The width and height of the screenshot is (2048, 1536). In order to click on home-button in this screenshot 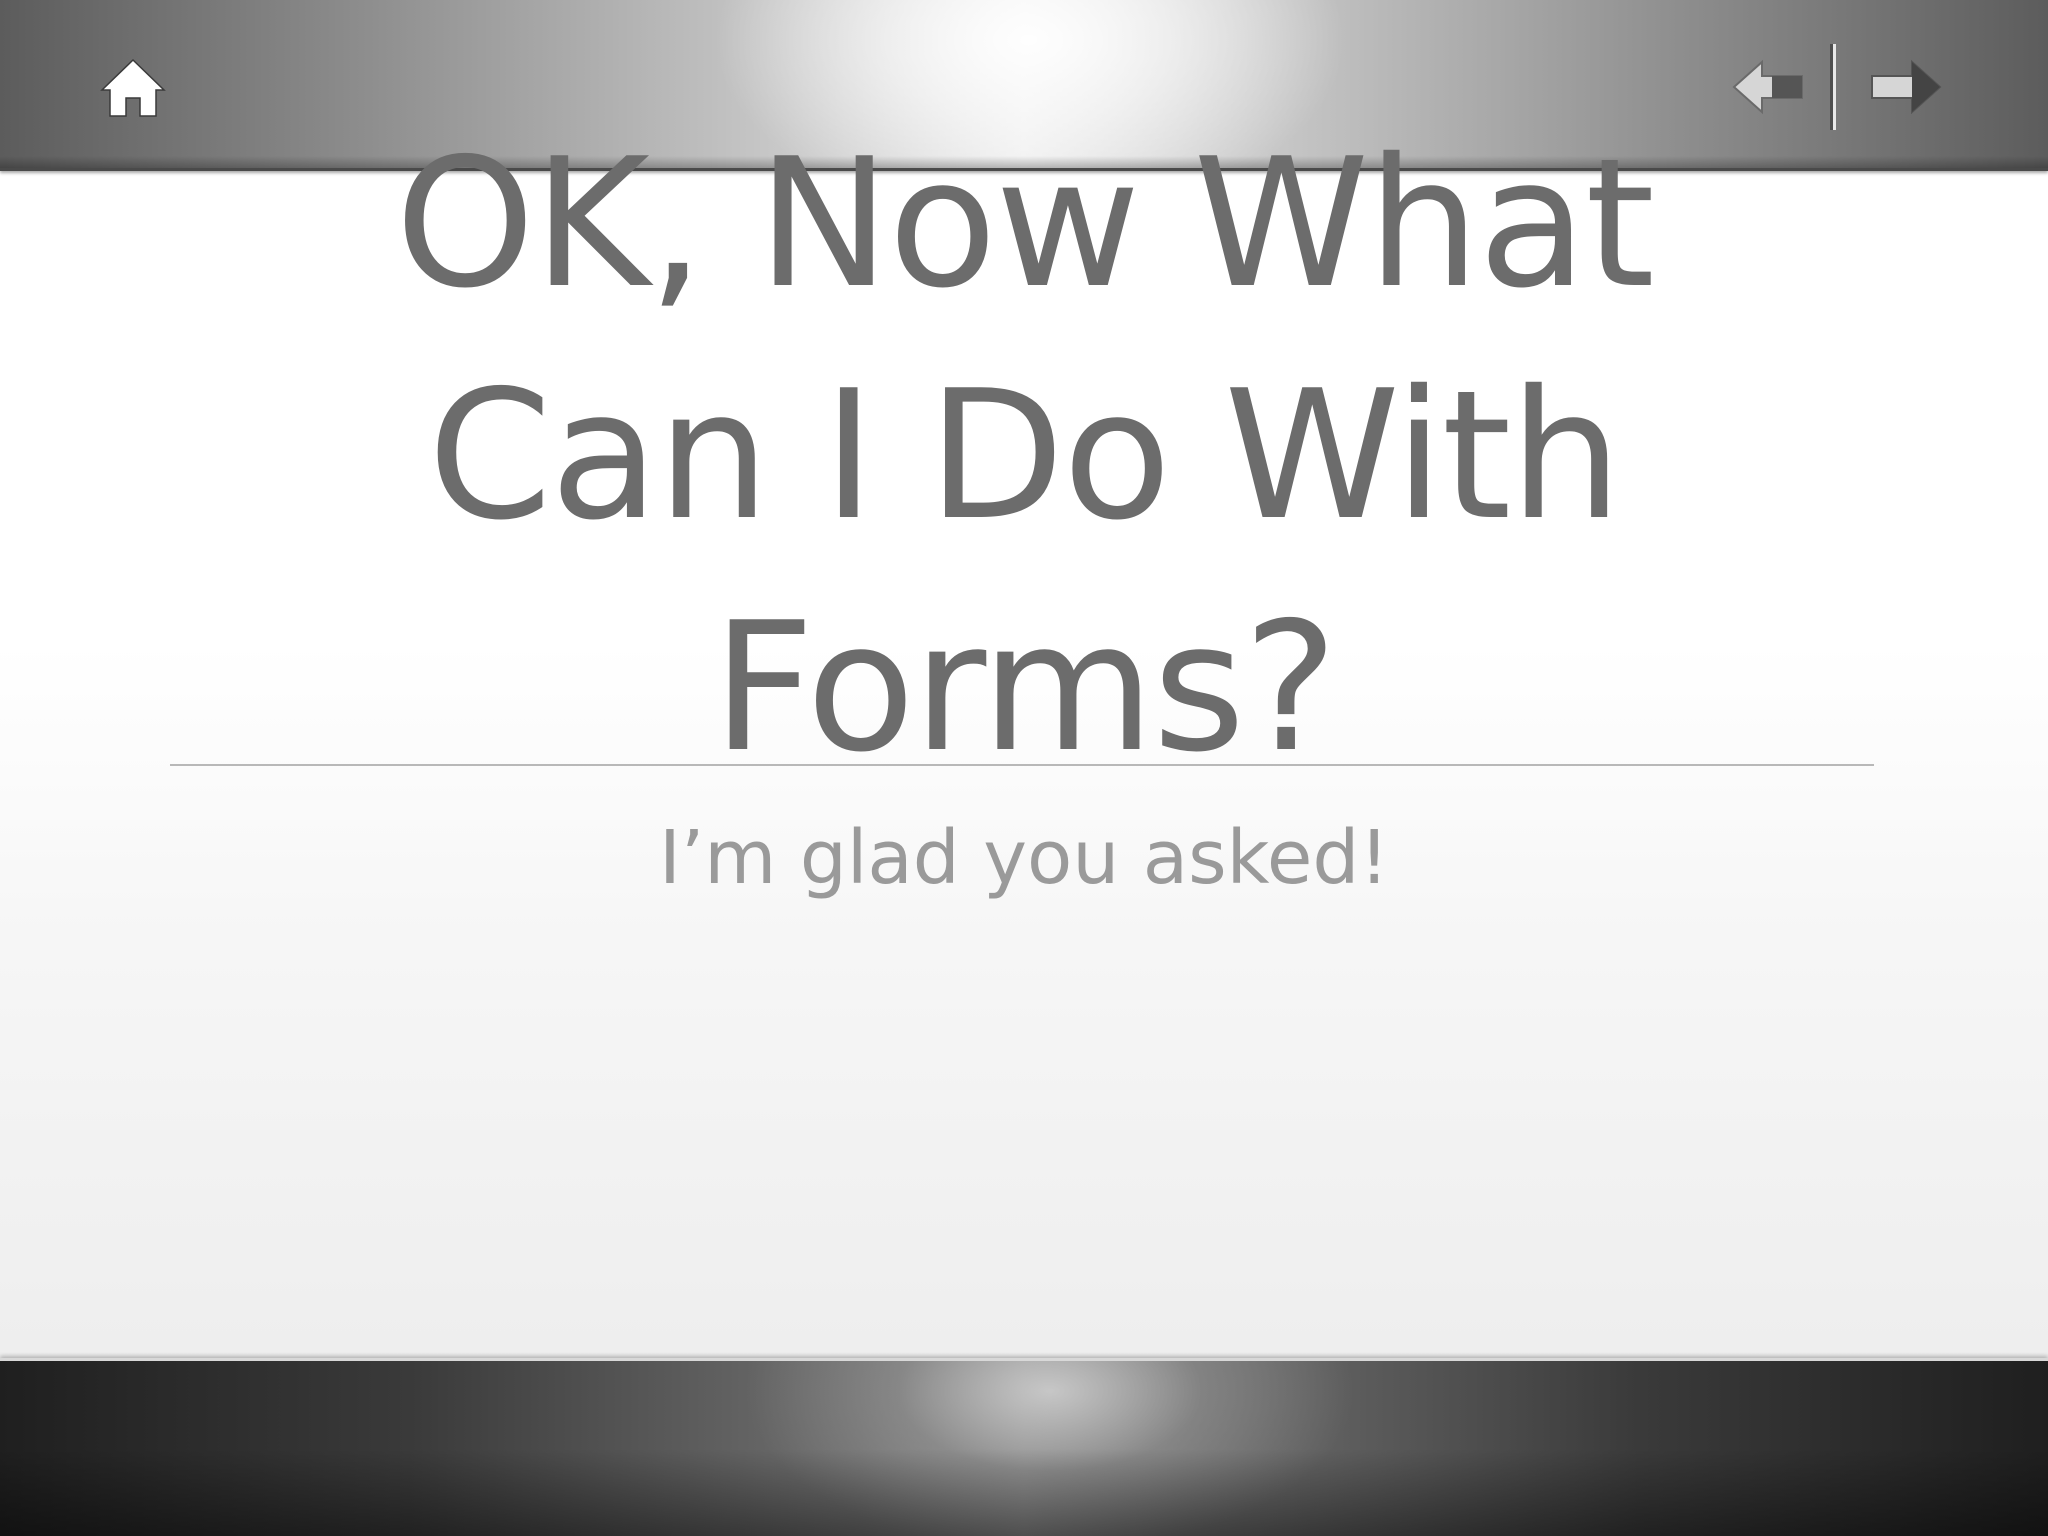, I will do `click(133, 88)`.